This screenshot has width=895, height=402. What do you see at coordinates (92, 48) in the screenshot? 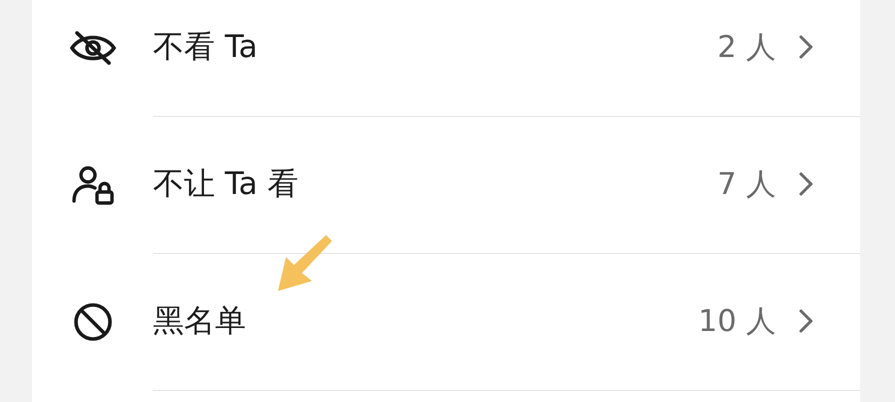
I see `eye-off-icon` at bounding box center [92, 48].